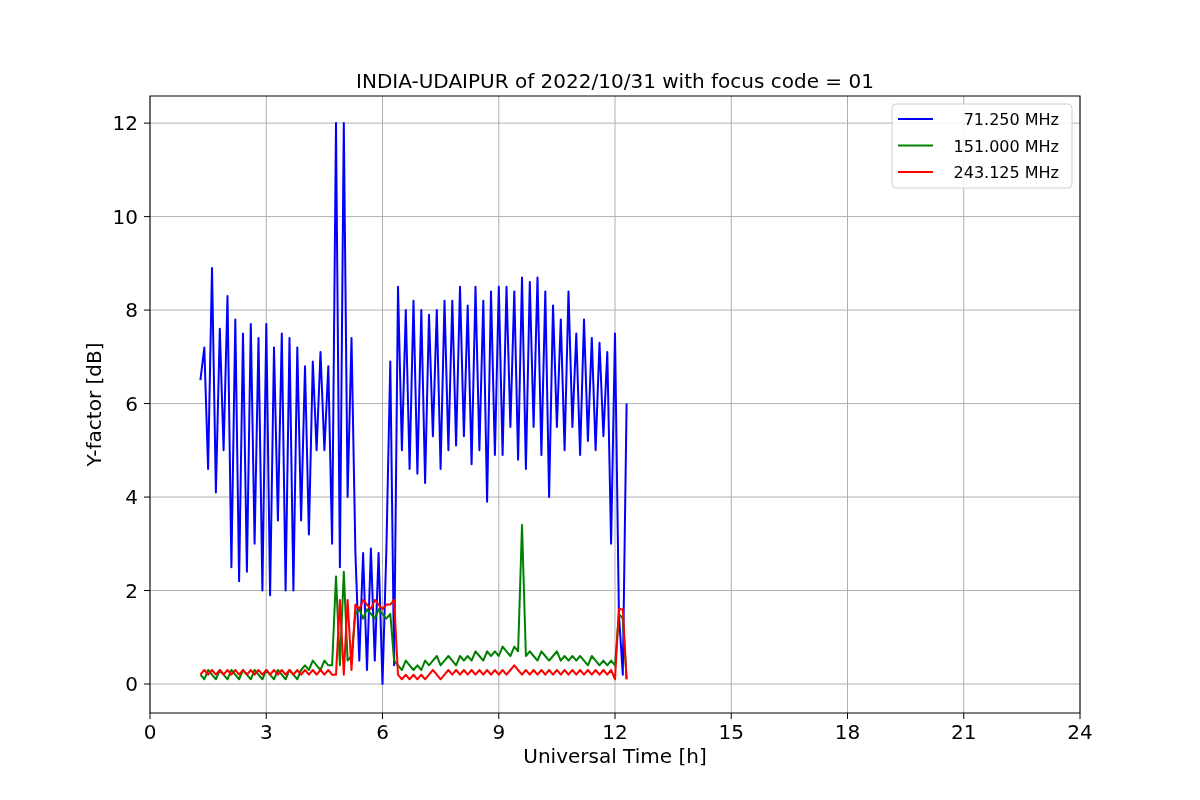 The width and height of the screenshot is (1200, 800). I want to click on legend-label: 151.000 MHz, so click(1006, 146).